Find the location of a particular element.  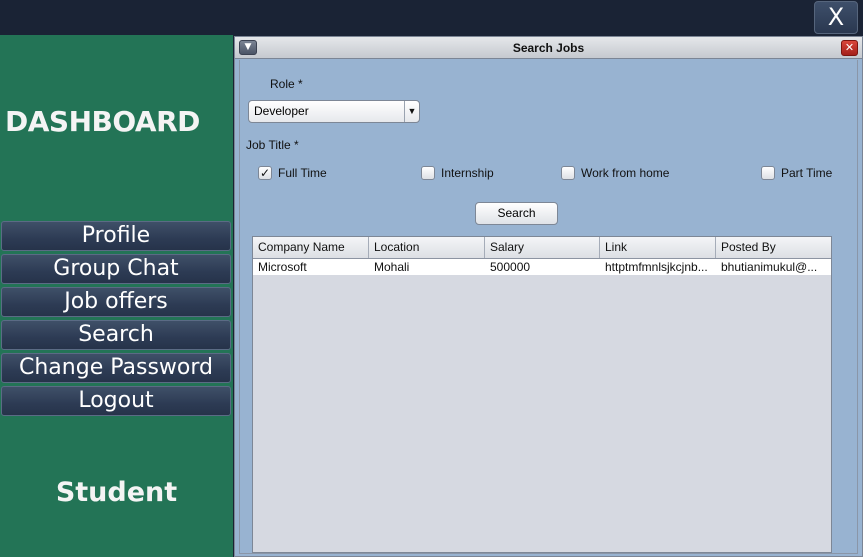

window-title: Search Jobs is located at coordinates (548, 48).